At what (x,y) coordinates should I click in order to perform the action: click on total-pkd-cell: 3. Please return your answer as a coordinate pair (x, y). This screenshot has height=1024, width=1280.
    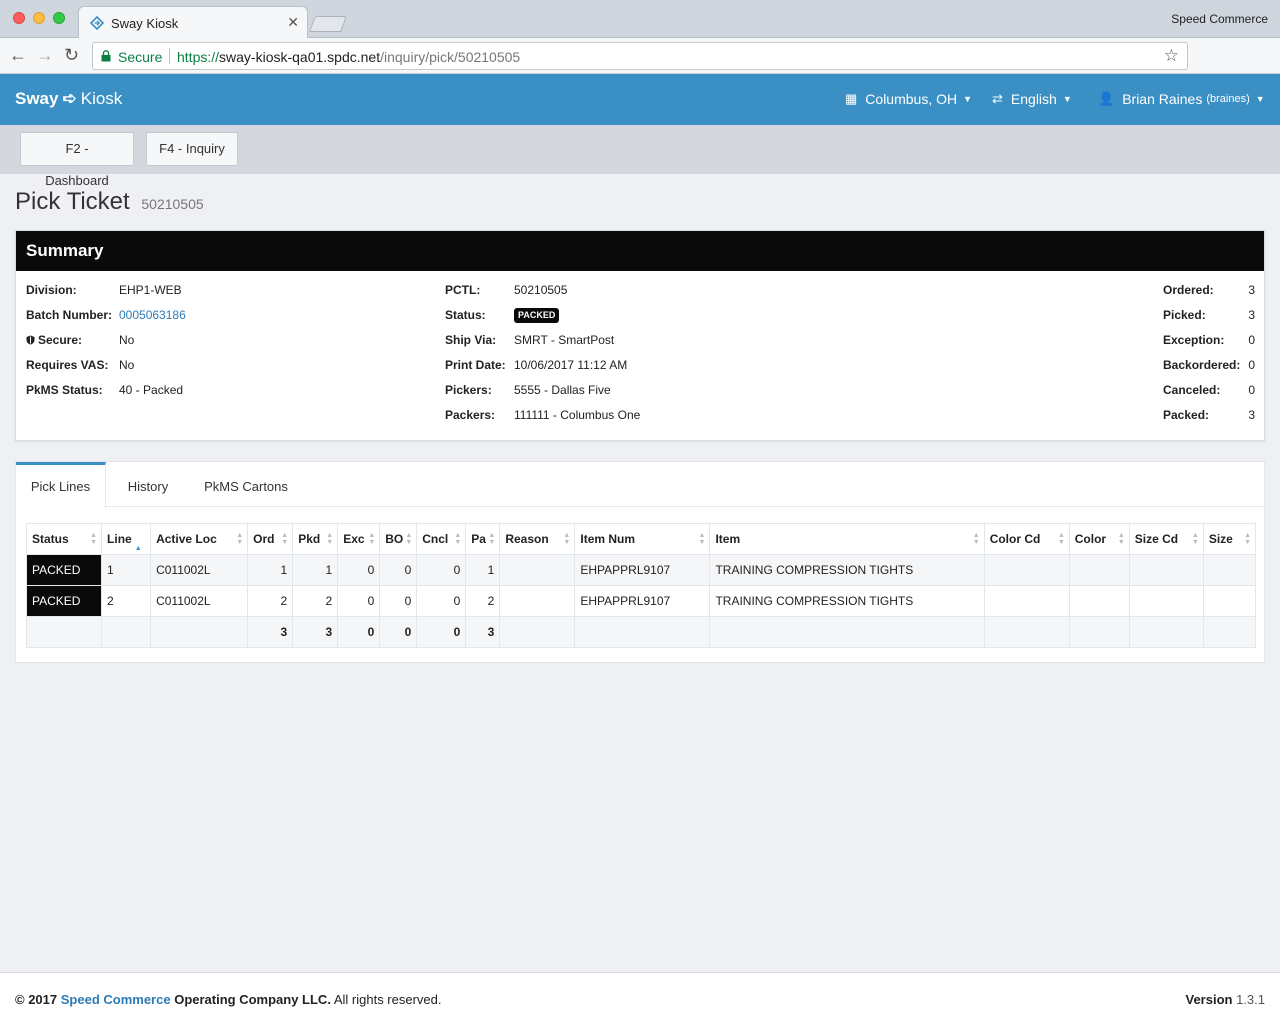
    Looking at the image, I should click on (315, 632).